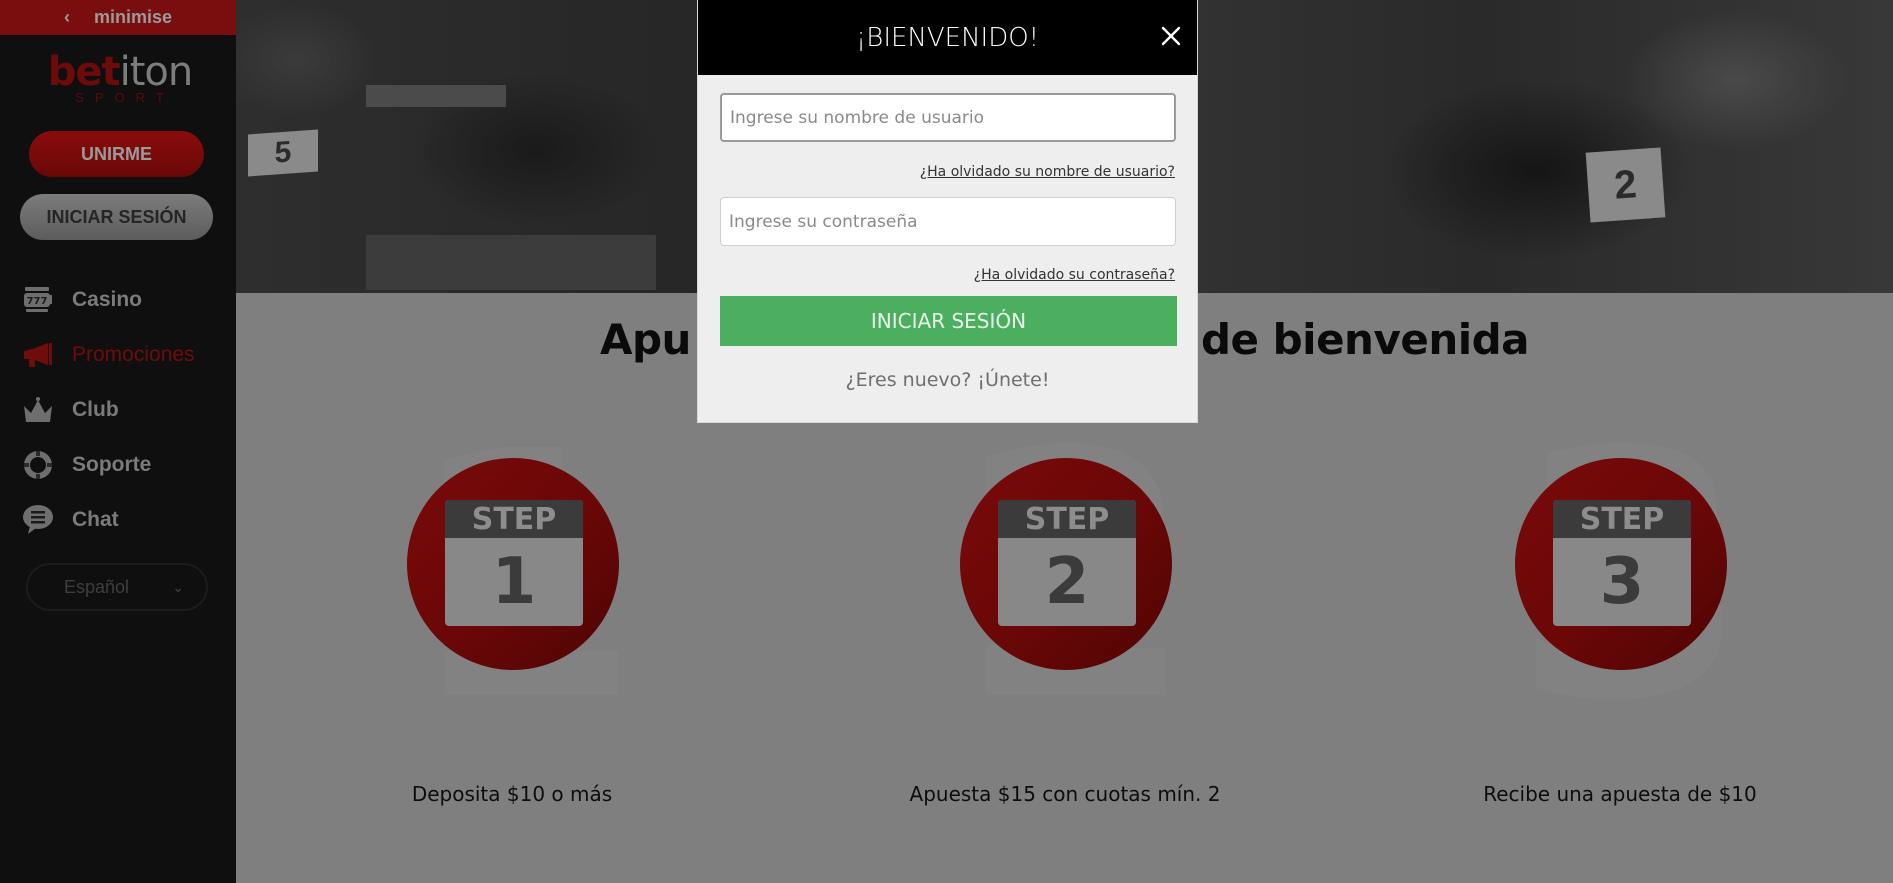 This screenshot has height=883, width=1893. Describe the element at coordinates (156, 72) in the screenshot. I see `logo-iton: iton` at that location.